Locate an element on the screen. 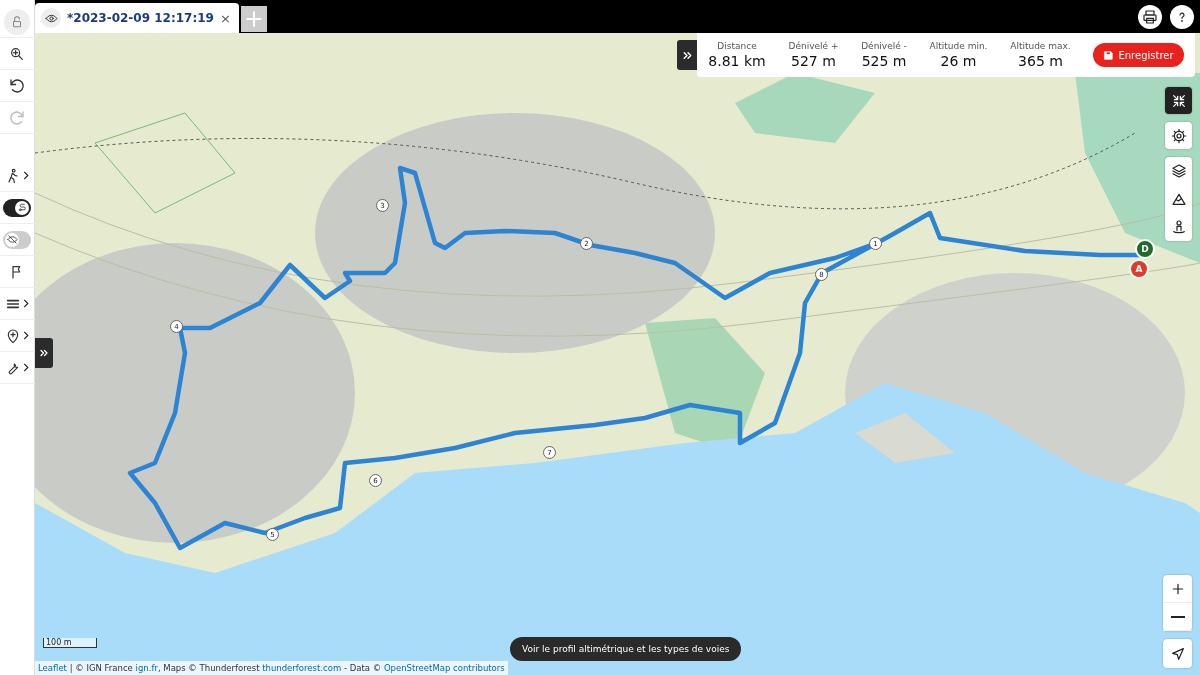 The height and width of the screenshot is (675, 1200). locate-button is located at coordinates (1177, 653).